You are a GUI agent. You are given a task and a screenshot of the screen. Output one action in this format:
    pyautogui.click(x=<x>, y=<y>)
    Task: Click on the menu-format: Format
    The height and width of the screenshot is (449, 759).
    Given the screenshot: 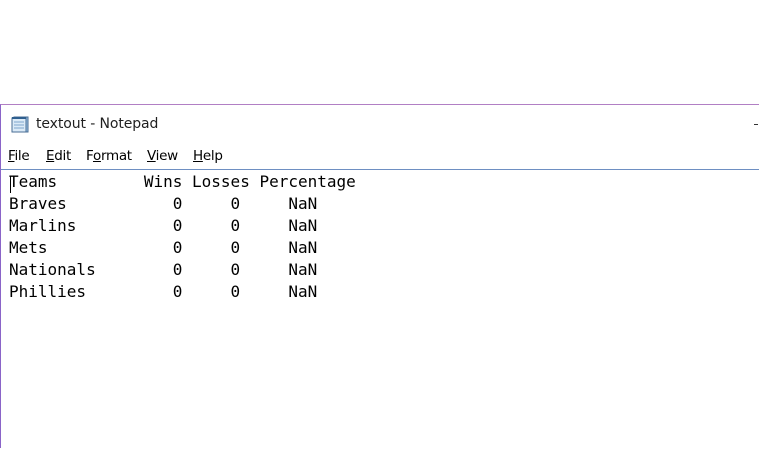 What is the action you would take?
    pyautogui.click(x=109, y=156)
    